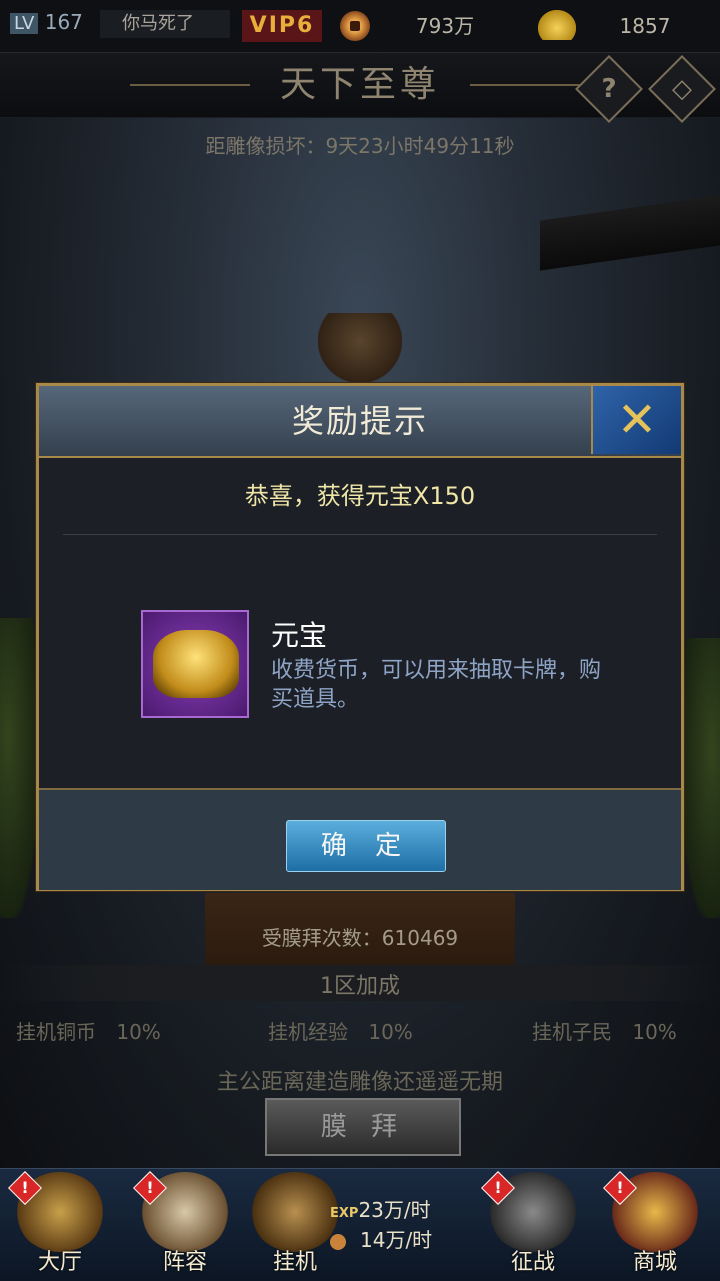 The image size is (720, 1281). I want to click on coin-rate: 14万/时, so click(392, 1238).